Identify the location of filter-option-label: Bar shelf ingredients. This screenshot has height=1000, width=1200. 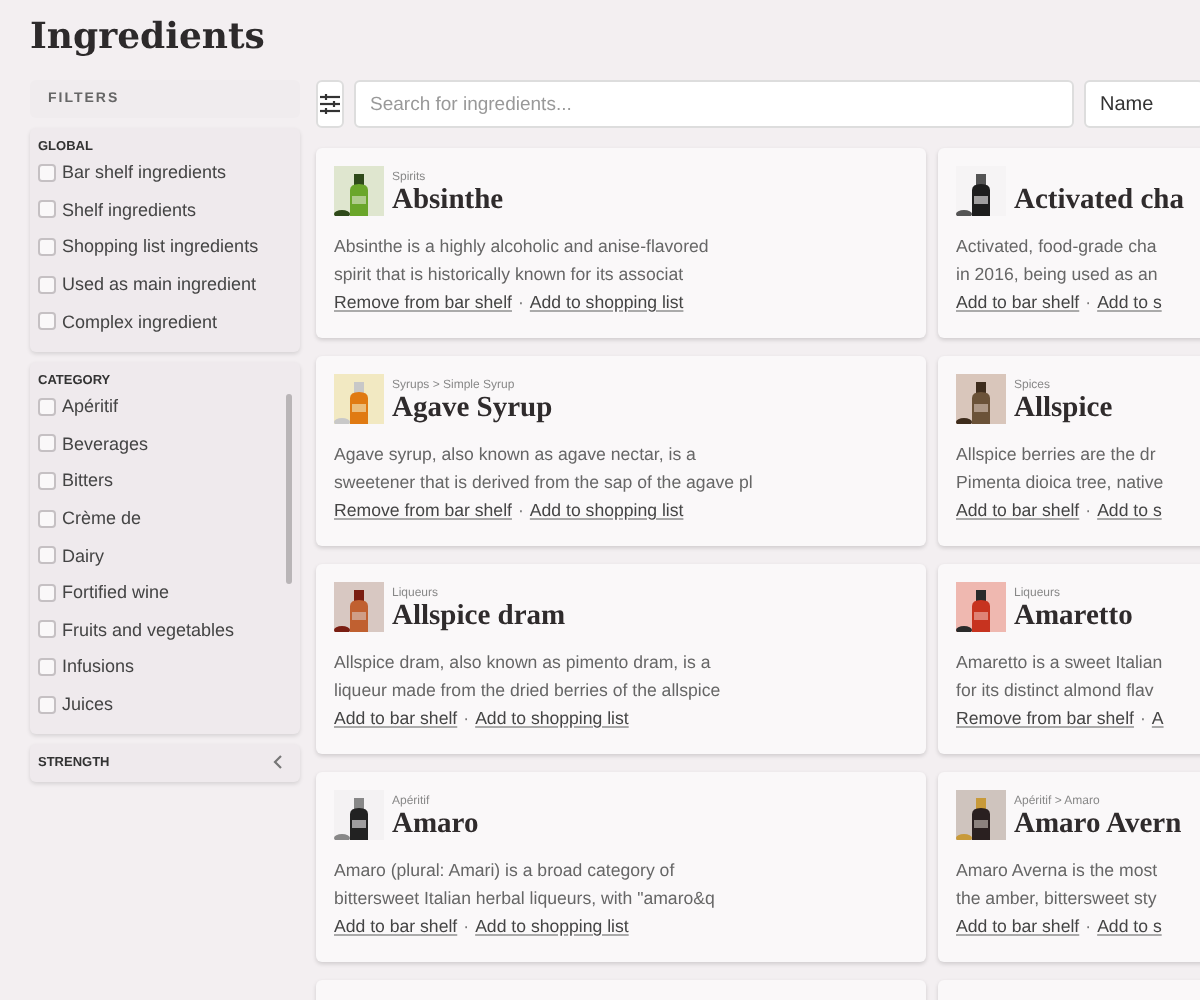
(144, 172).